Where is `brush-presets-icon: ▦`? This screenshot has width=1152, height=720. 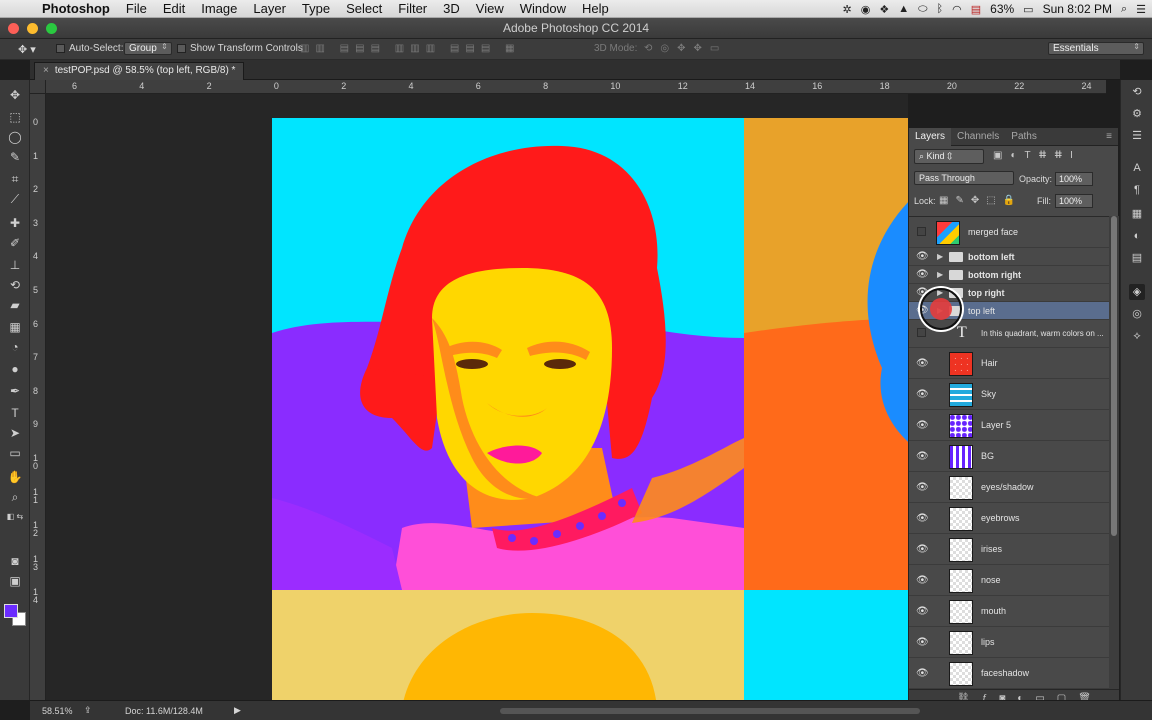
brush-presets-icon: ▦ is located at coordinates (1137, 214).